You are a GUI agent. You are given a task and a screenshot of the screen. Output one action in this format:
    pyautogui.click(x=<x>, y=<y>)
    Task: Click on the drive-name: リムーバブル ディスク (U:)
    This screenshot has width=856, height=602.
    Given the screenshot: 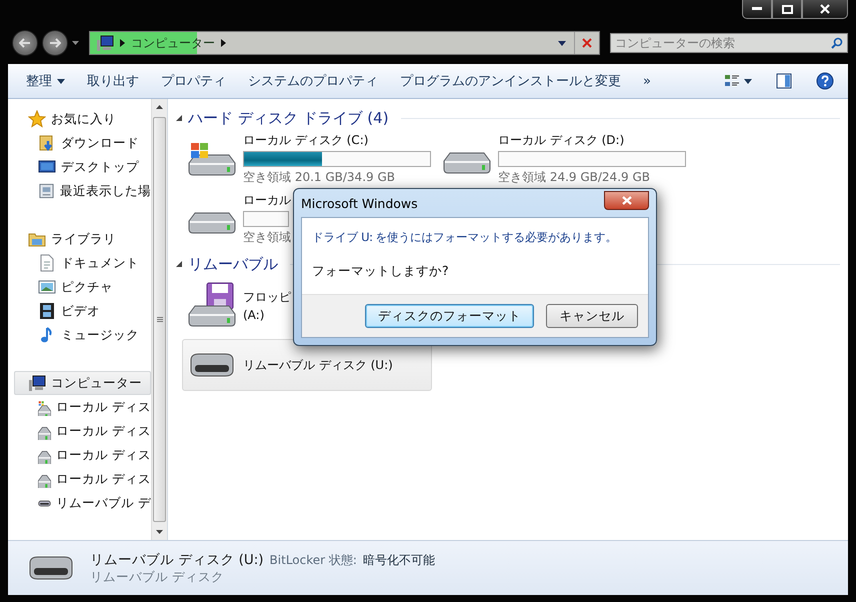 What is the action you would take?
    pyautogui.click(x=318, y=365)
    